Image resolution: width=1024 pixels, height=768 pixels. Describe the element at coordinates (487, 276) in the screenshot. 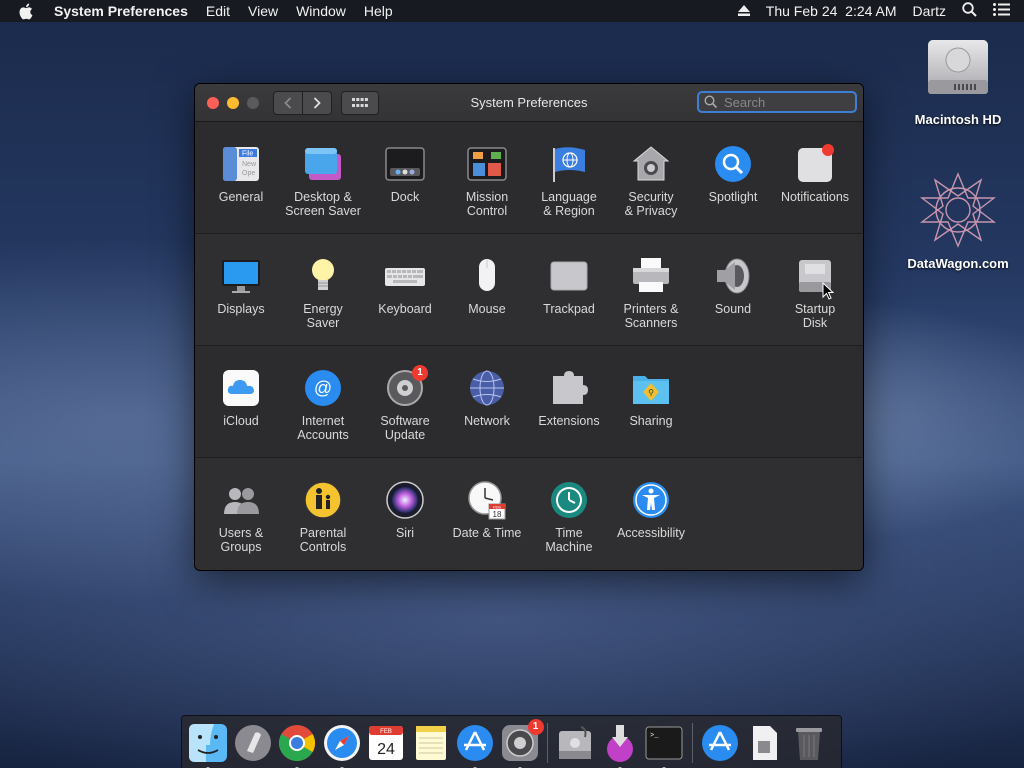

I see `mouse-icon` at that location.